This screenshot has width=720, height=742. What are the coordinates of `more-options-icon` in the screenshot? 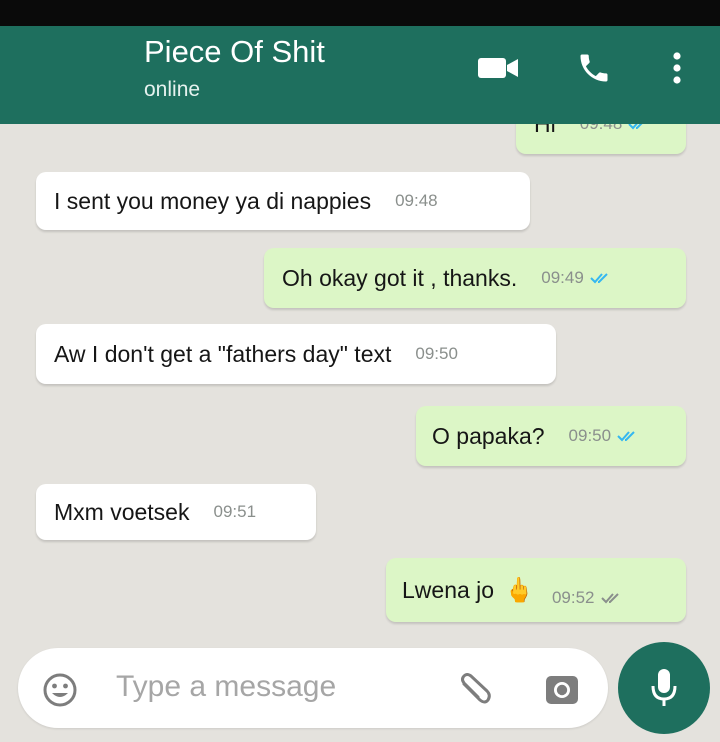 It's located at (677, 68).